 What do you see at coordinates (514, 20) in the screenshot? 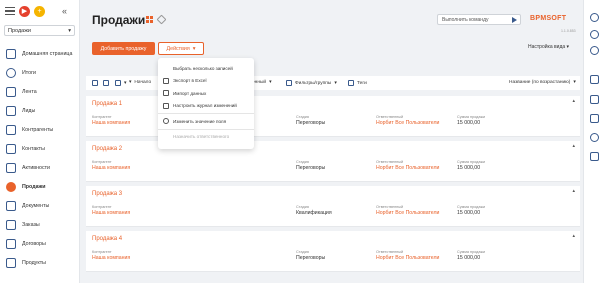
I see `run-command-icon` at bounding box center [514, 20].